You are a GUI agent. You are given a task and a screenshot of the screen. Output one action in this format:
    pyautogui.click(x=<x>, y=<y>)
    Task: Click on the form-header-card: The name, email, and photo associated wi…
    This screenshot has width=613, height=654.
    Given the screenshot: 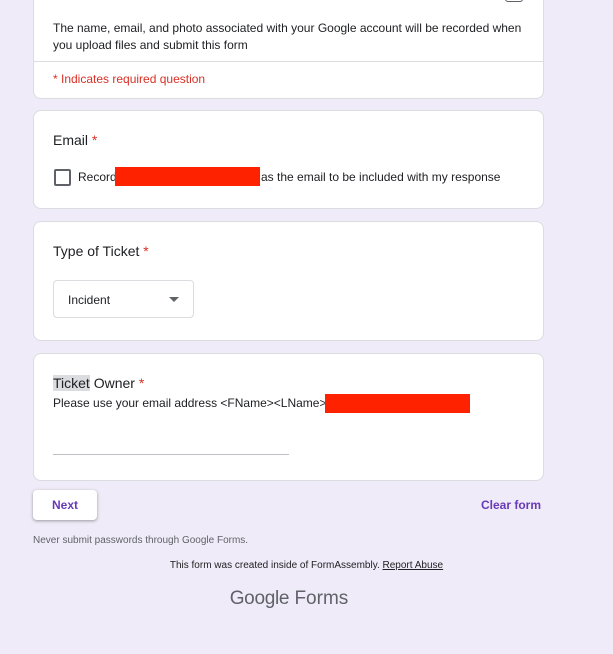 What is the action you would take?
    pyautogui.click(x=288, y=49)
    